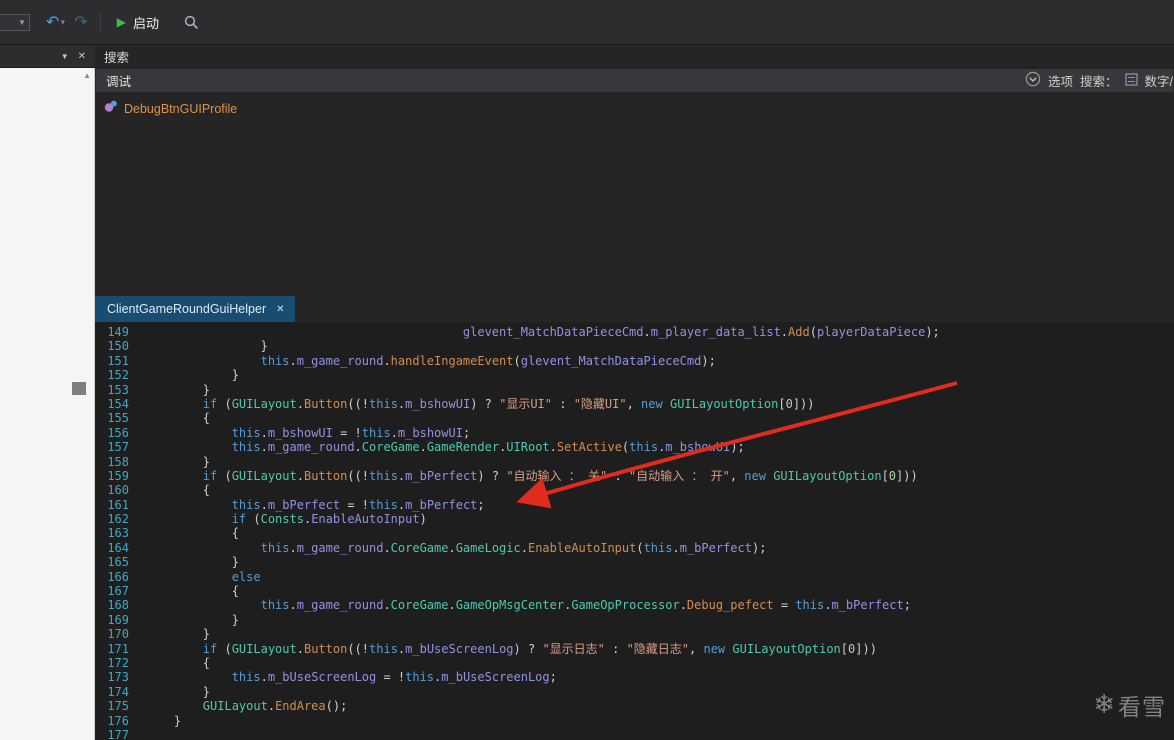 The image size is (1174, 740). I want to click on watermark: ❄ 看雪, so click(1129, 705).